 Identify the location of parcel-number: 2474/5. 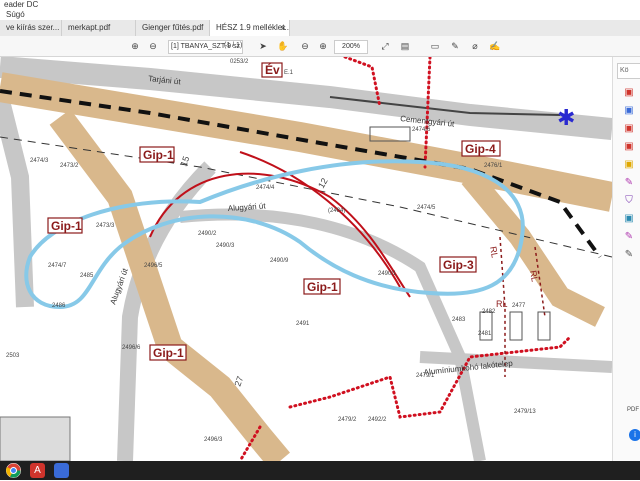
(426, 208).